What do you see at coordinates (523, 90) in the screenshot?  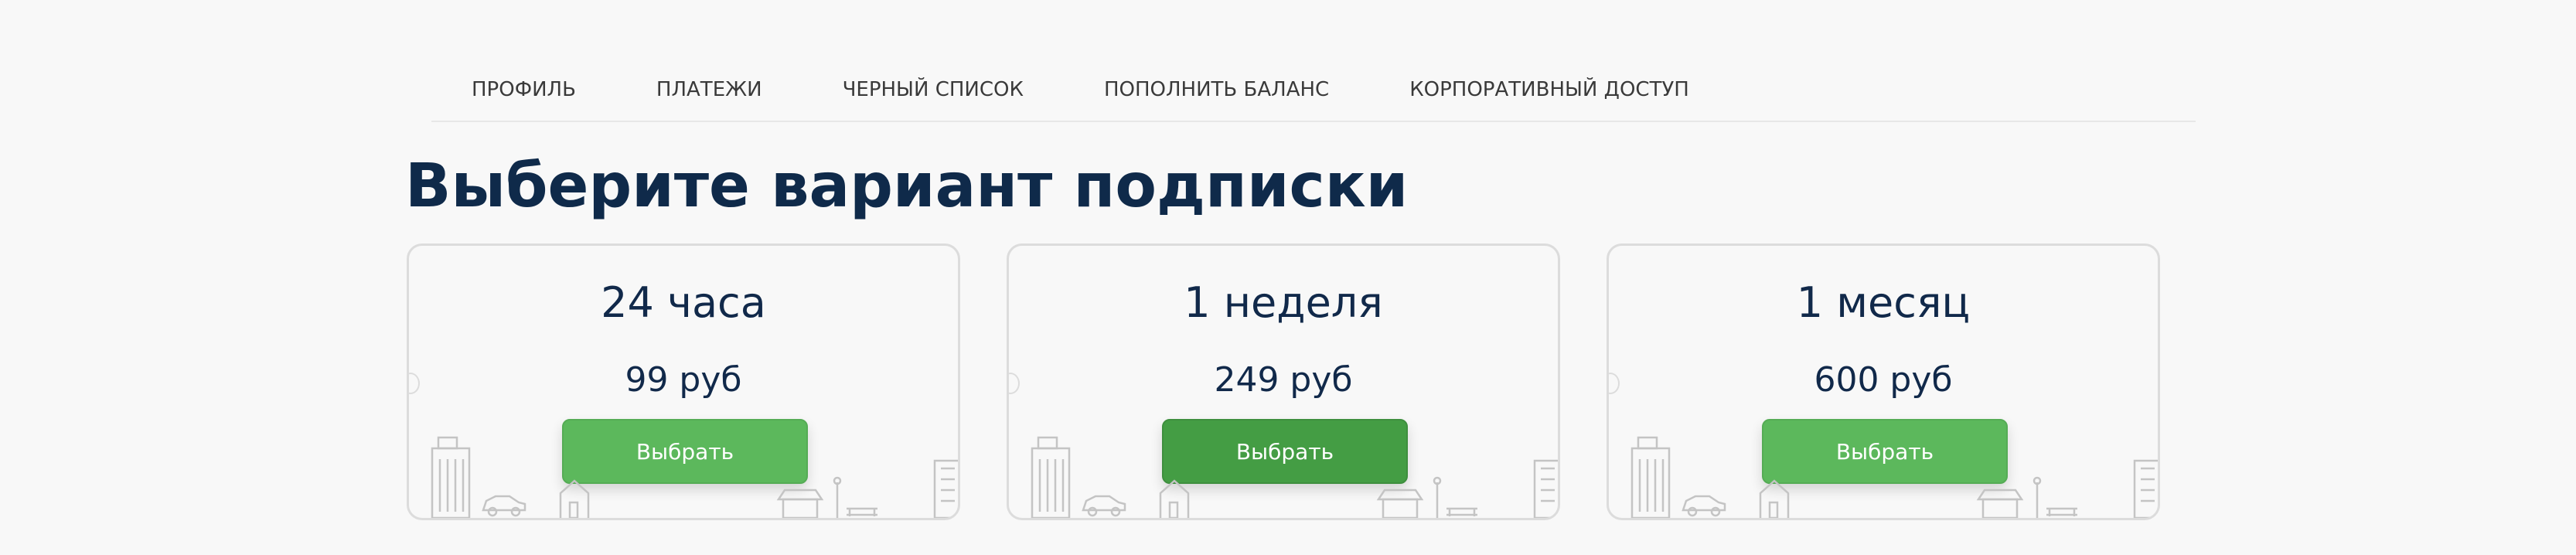 I see `tab-profile: ПРОФИЛЬ` at bounding box center [523, 90].